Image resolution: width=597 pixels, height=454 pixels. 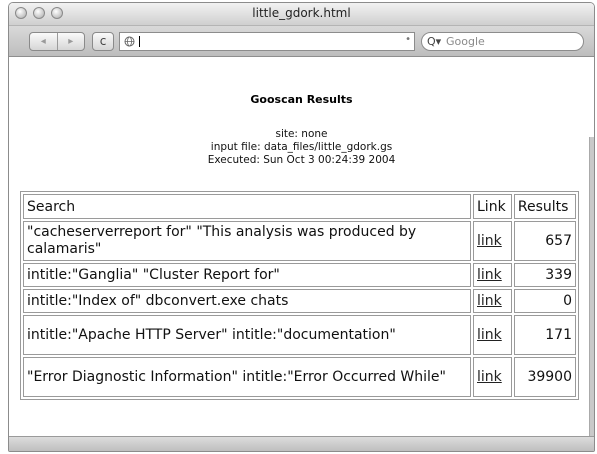 I want to click on search-box: Q▾, so click(x=502, y=41).